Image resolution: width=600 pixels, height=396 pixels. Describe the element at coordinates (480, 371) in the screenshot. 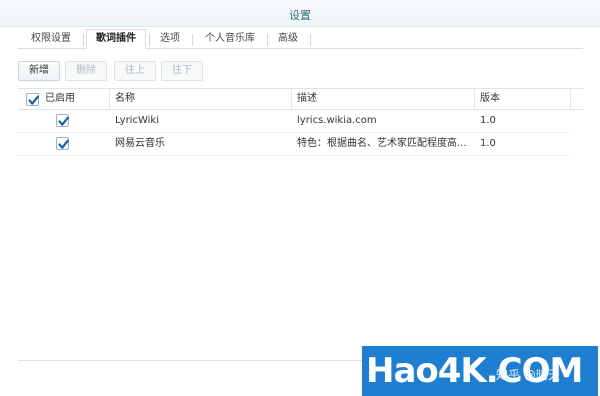

I see `watermark-logo: Hao4K.COM 知乎 @晴天` at that location.